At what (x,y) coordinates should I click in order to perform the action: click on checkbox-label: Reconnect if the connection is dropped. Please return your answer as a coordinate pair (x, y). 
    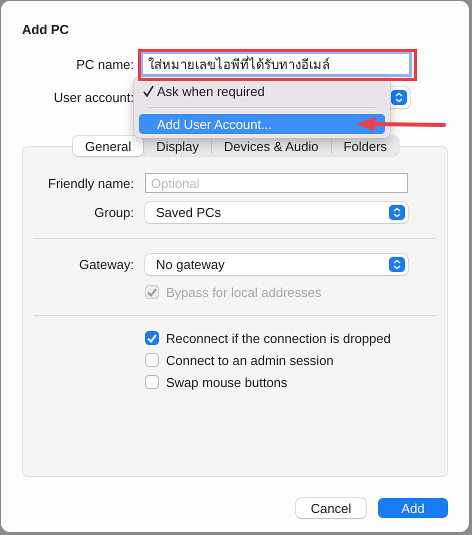
    Looking at the image, I should click on (278, 338).